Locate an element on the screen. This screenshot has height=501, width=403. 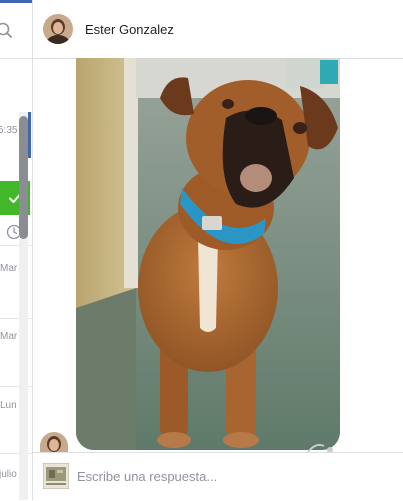
active-tab-indicator is located at coordinates (16, 1).